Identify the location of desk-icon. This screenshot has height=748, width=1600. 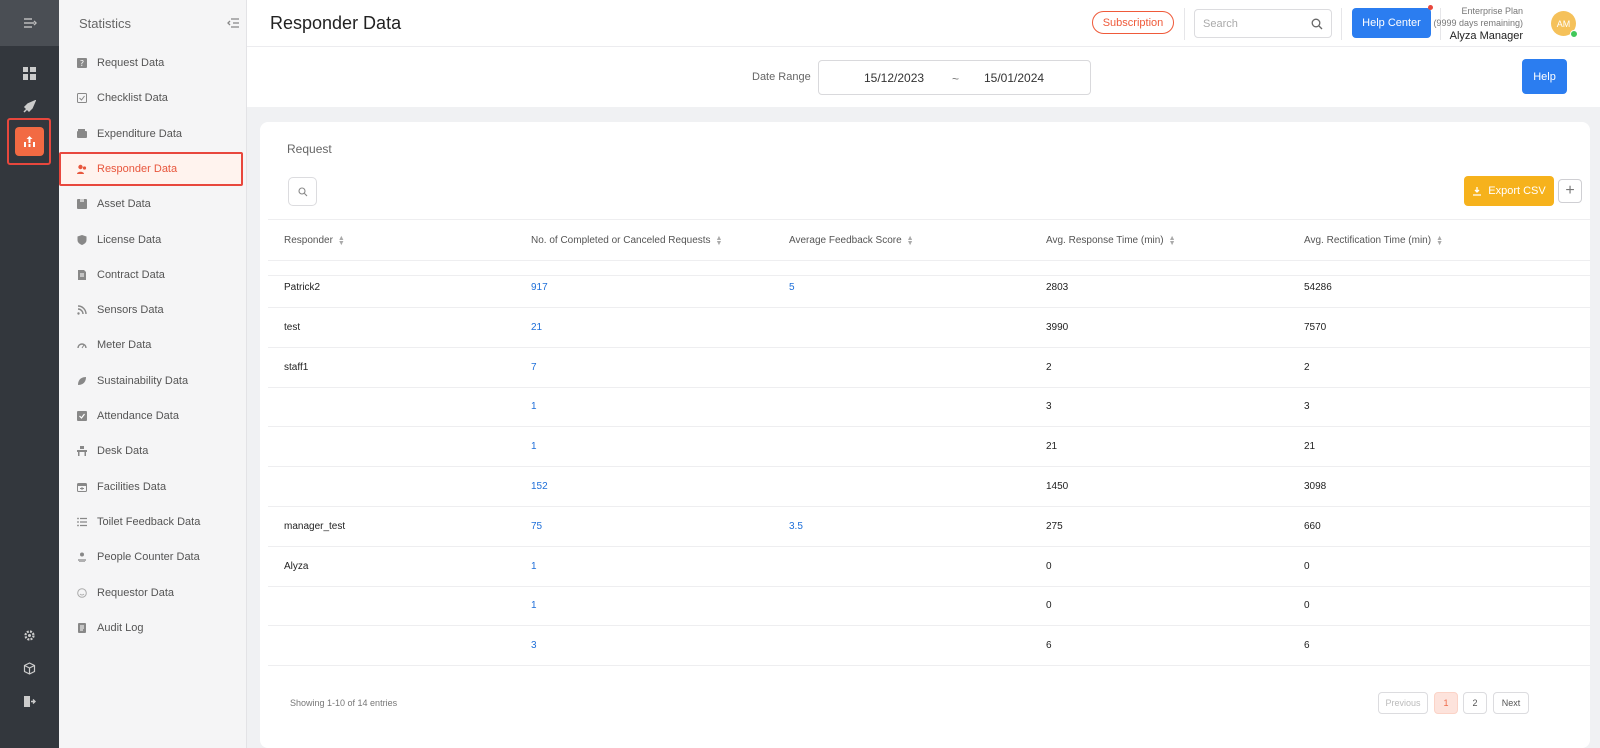
(82, 451).